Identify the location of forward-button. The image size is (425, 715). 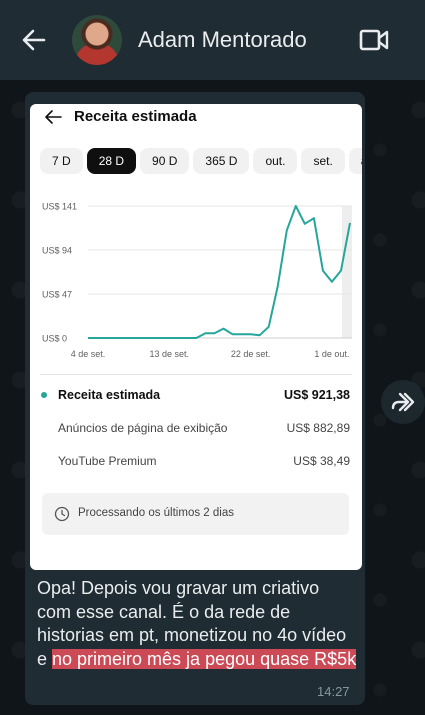
(403, 402).